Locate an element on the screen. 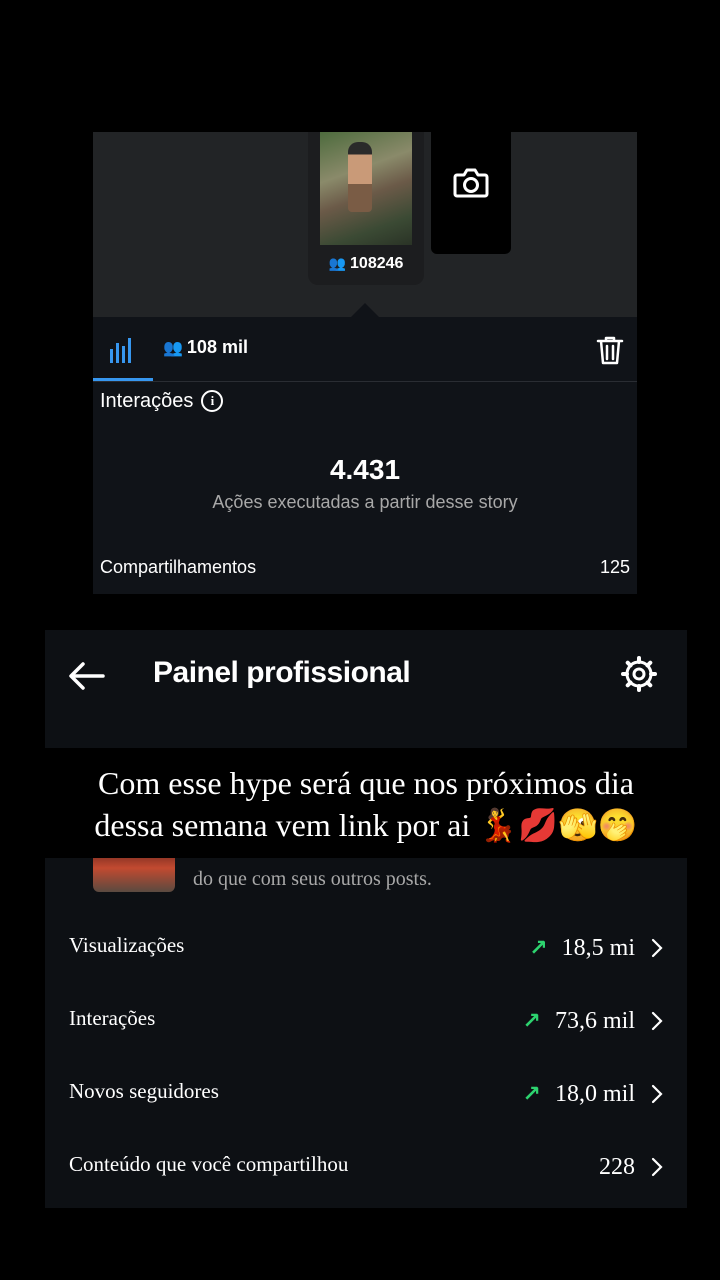  camera-icon is located at coordinates (471, 183).